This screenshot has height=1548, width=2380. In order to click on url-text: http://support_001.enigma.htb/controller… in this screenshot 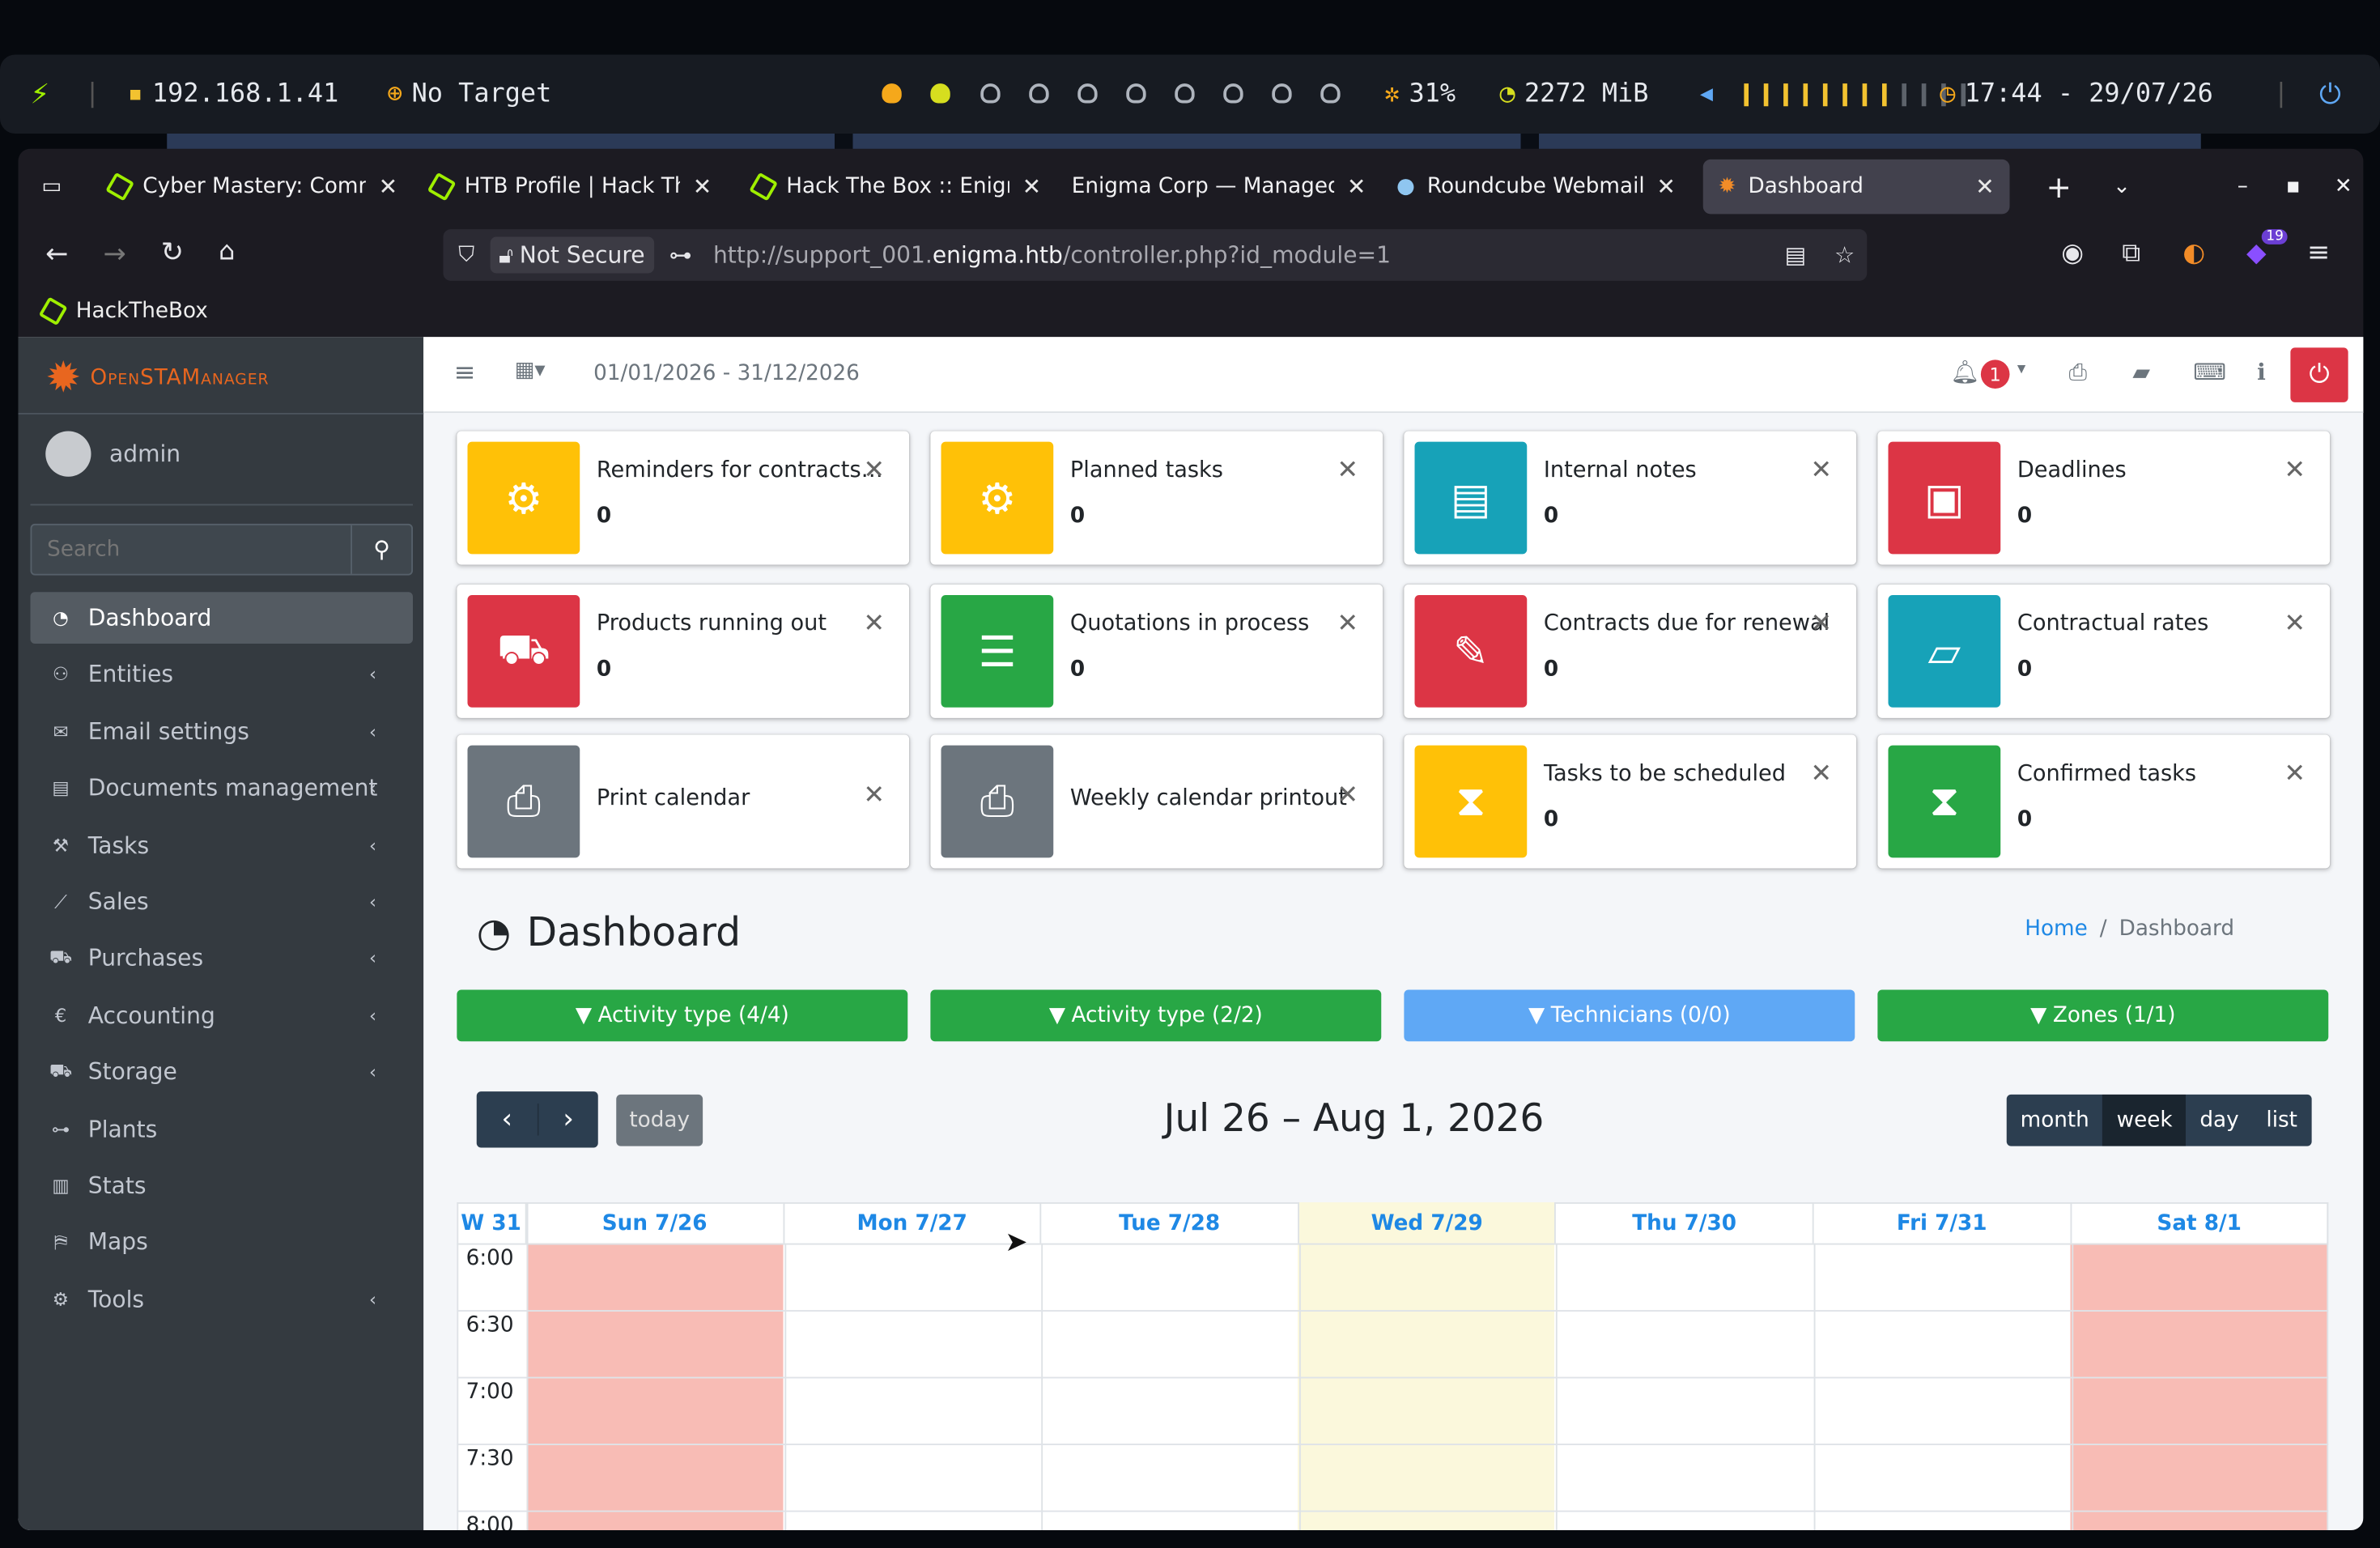, I will do `click(1052, 255)`.